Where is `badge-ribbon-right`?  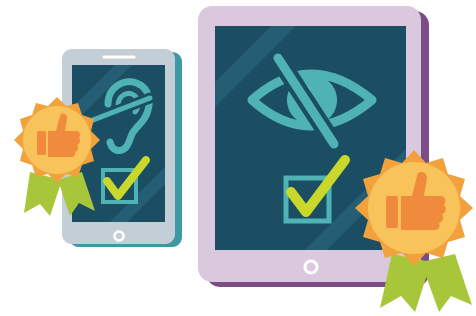 badge-ribbon-right is located at coordinates (446, 283).